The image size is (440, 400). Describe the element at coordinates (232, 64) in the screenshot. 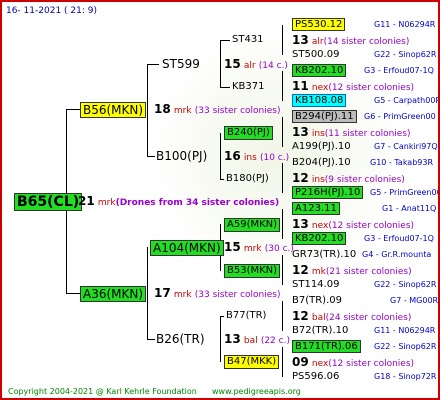

I see `gen2-number: 15` at that location.